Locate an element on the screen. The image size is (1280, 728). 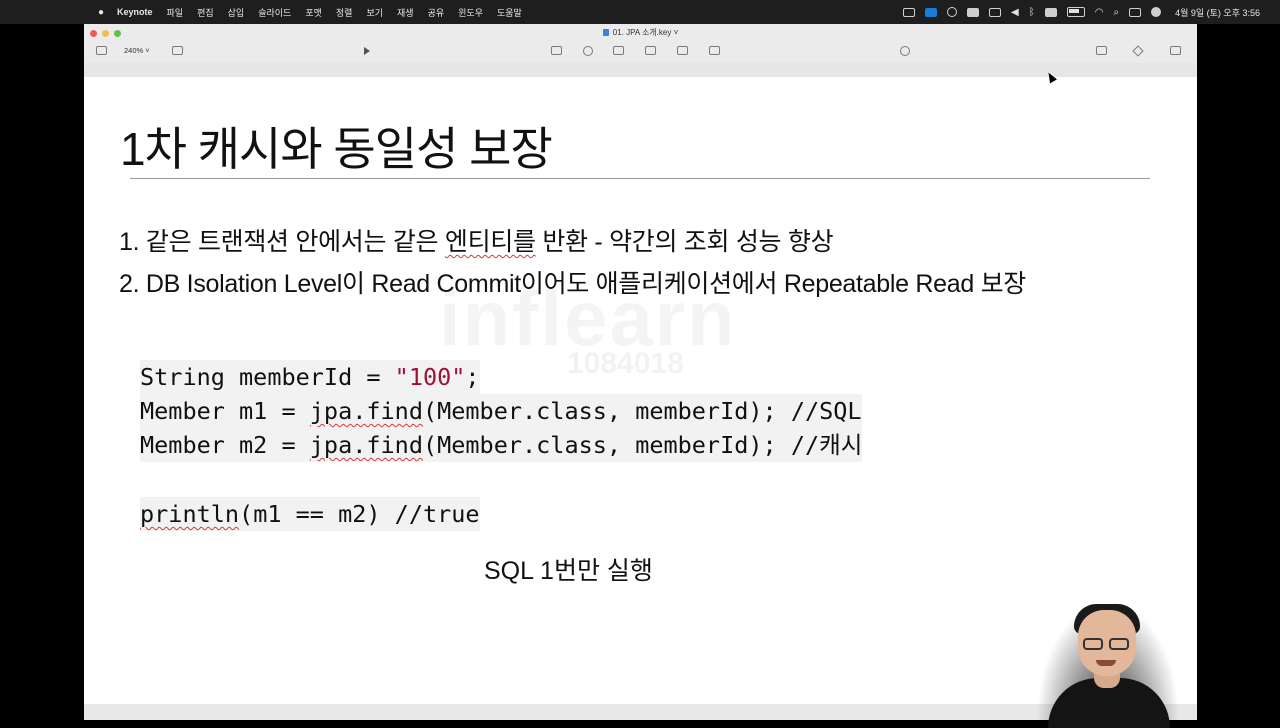
code-text: (Member.class, memberId); //캐시 is located at coordinates (642, 445).